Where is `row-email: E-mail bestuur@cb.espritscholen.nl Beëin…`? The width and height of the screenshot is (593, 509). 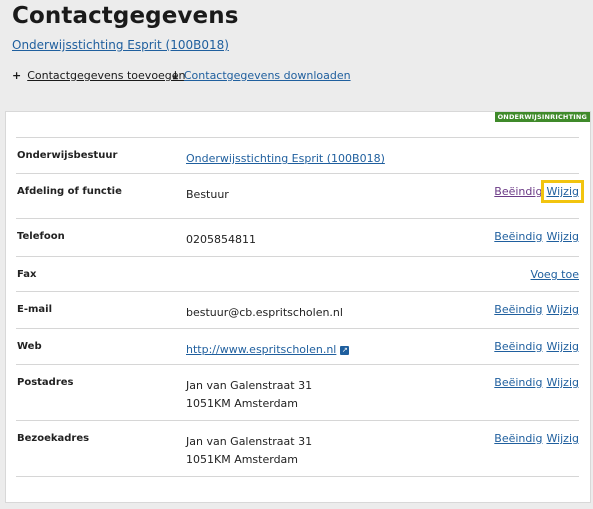
row-email: E-mail bestuur@cb.espritscholen.nl Beëin… is located at coordinates (297, 309).